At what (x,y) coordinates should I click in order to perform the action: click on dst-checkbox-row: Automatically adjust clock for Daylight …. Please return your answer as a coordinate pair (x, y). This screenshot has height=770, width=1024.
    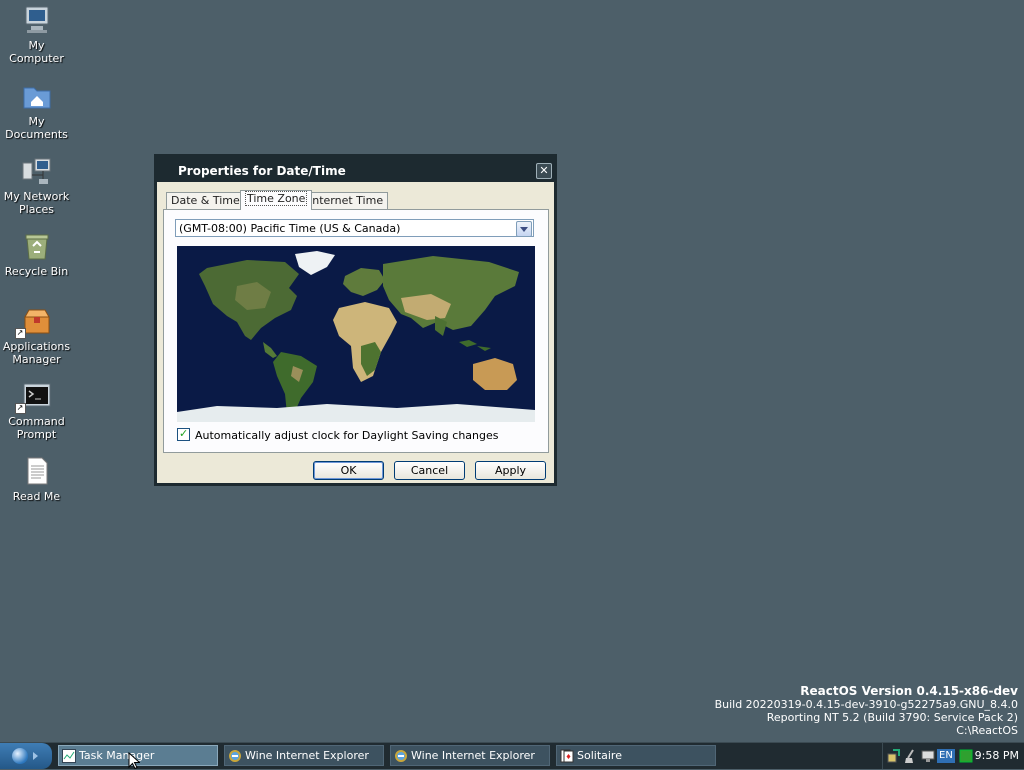
    Looking at the image, I should click on (338, 435).